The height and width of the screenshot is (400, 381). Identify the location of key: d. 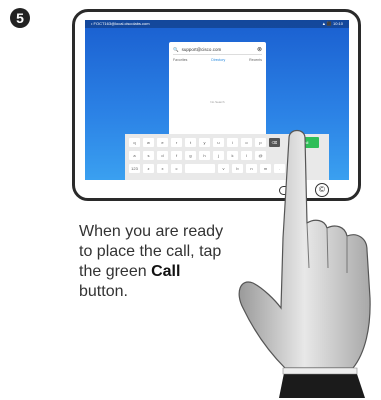
(162, 155).